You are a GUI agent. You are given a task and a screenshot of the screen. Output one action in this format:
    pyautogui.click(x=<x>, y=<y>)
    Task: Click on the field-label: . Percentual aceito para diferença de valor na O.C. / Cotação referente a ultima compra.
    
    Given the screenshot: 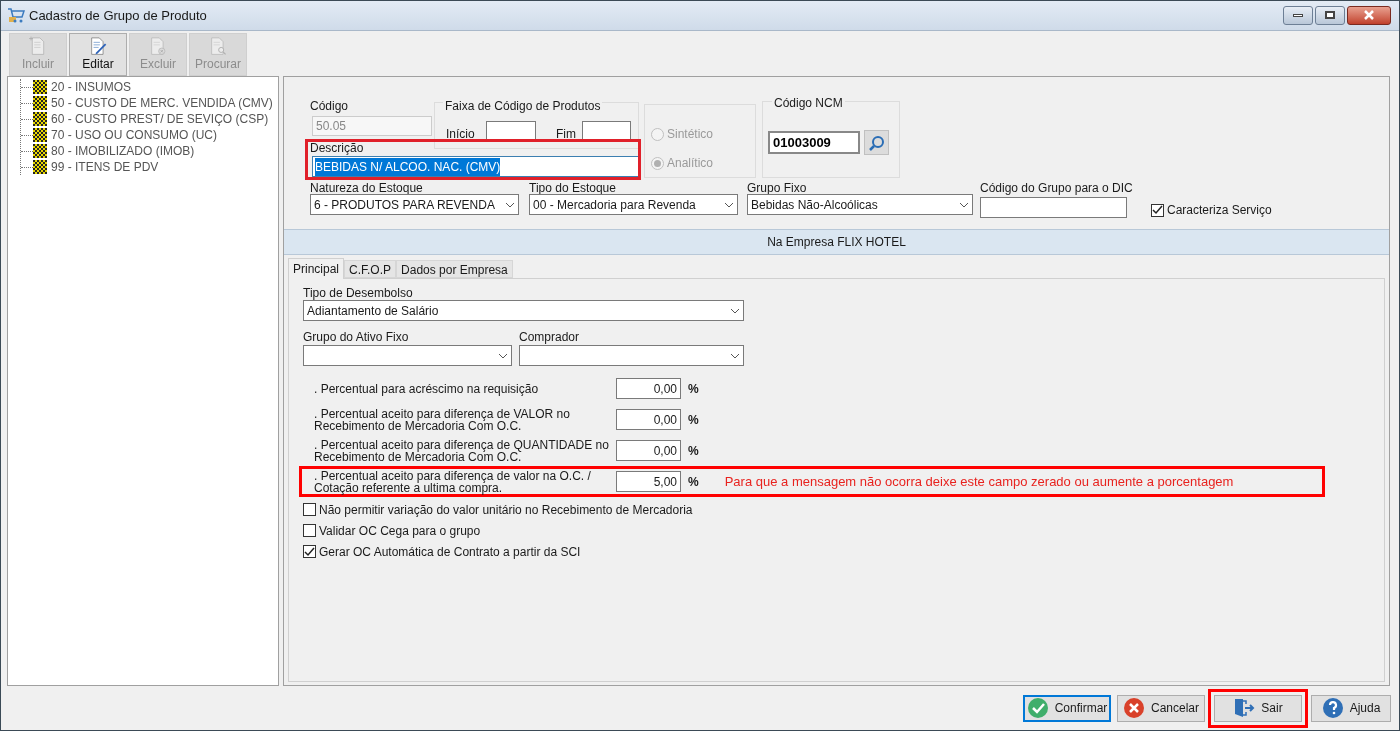 What is the action you would take?
    pyautogui.click(x=453, y=481)
    